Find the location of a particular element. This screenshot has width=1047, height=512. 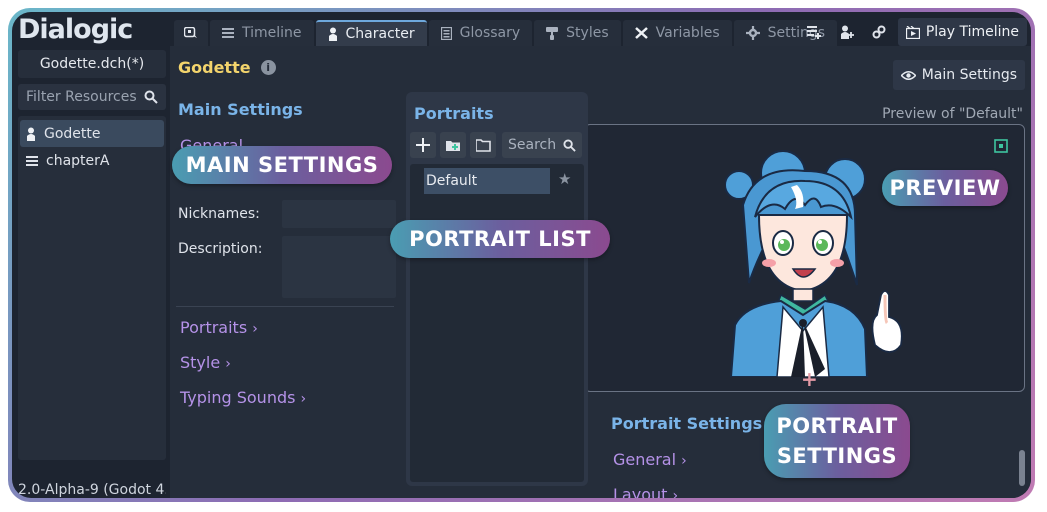

link-button is located at coordinates (879, 32).